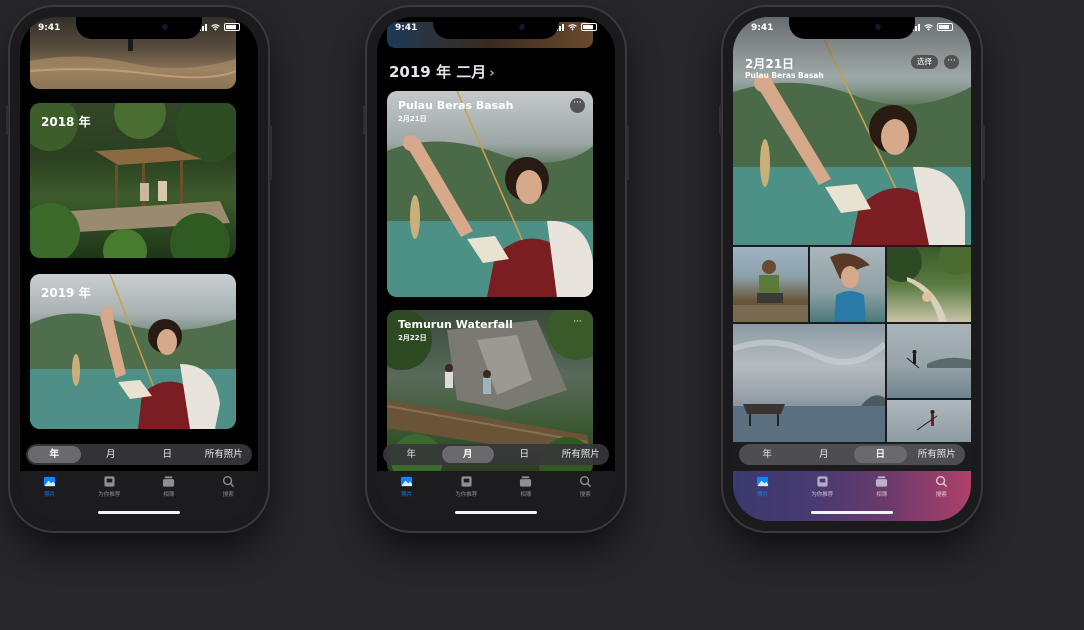  I want to click on month-header-label: 2019 年 二月, so click(438, 72).